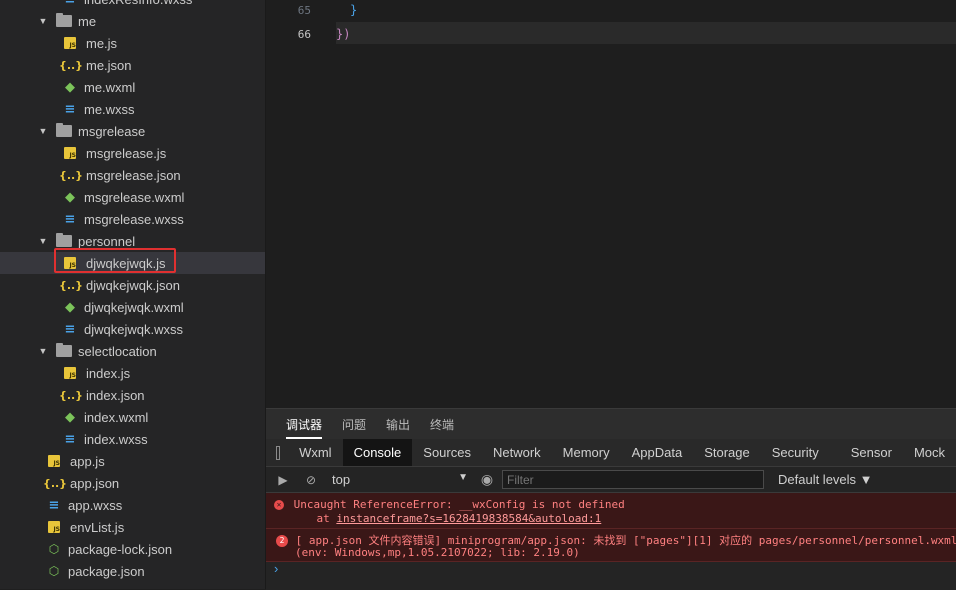 This screenshot has height=590, width=956. What do you see at coordinates (611, 424) in the screenshot?
I see `devtools-top-tabs: 调试器 问题 输出 终端` at bounding box center [611, 424].